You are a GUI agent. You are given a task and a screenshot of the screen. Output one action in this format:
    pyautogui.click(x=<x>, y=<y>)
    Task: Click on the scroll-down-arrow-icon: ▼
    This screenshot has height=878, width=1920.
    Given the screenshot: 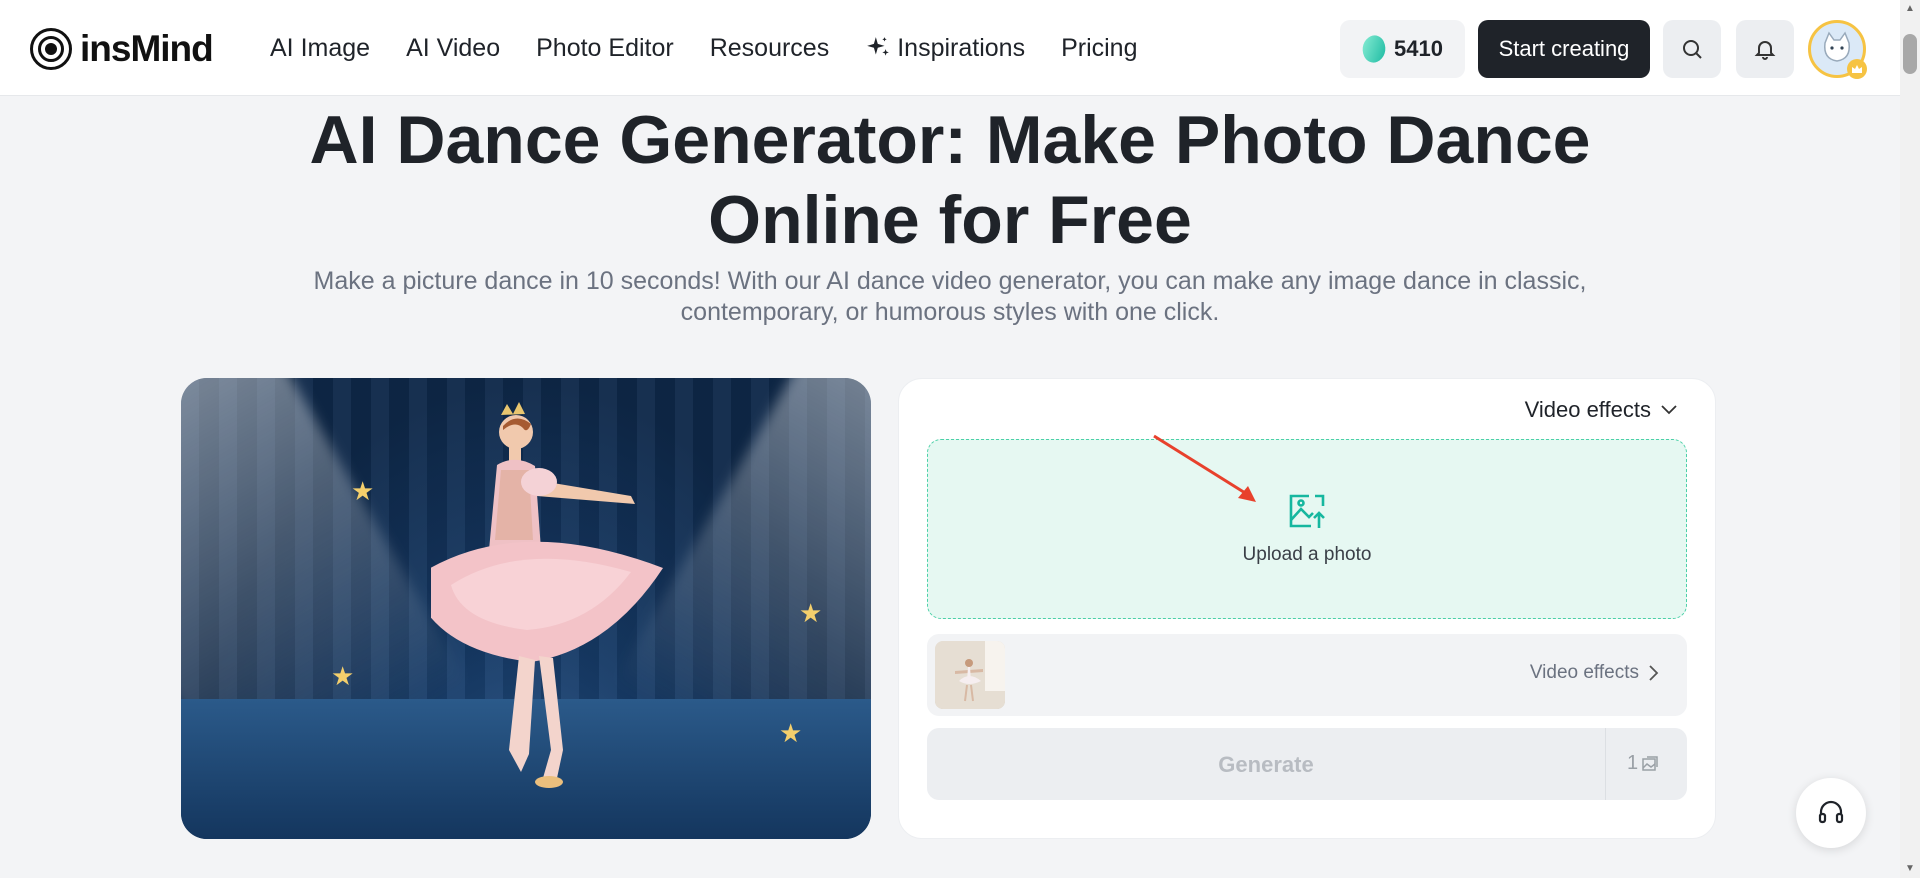 What is the action you would take?
    pyautogui.click(x=1910, y=869)
    